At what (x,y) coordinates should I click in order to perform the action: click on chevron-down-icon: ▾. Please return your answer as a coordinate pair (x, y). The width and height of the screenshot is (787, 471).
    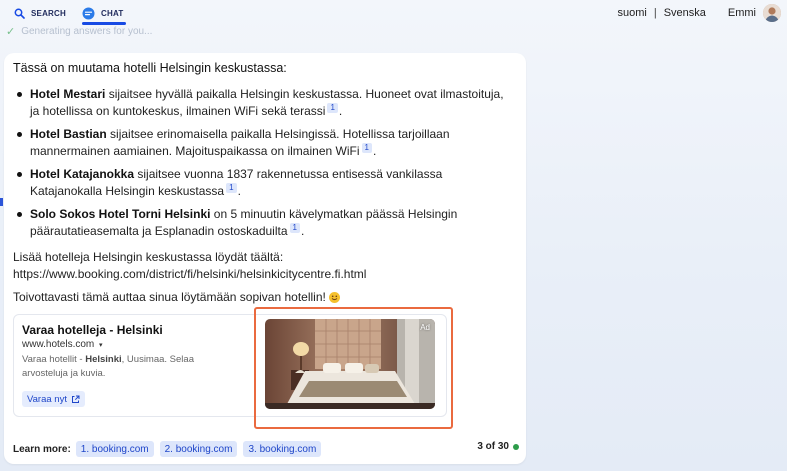
    Looking at the image, I should click on (101, 345).